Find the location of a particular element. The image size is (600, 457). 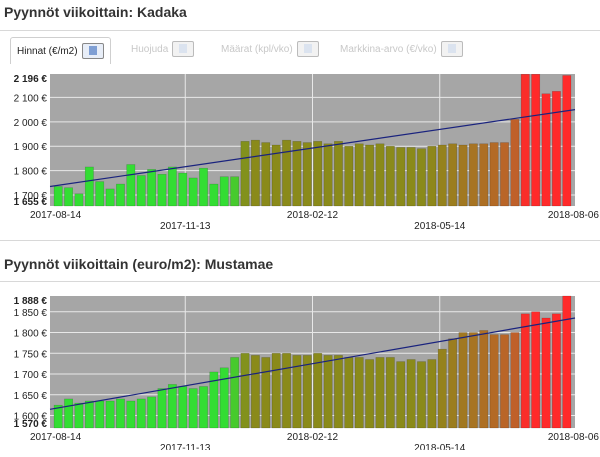

chart2-title: Pyynnöt viikoittain (euro/m2): Mustamae is located at coordinates (139, 264).